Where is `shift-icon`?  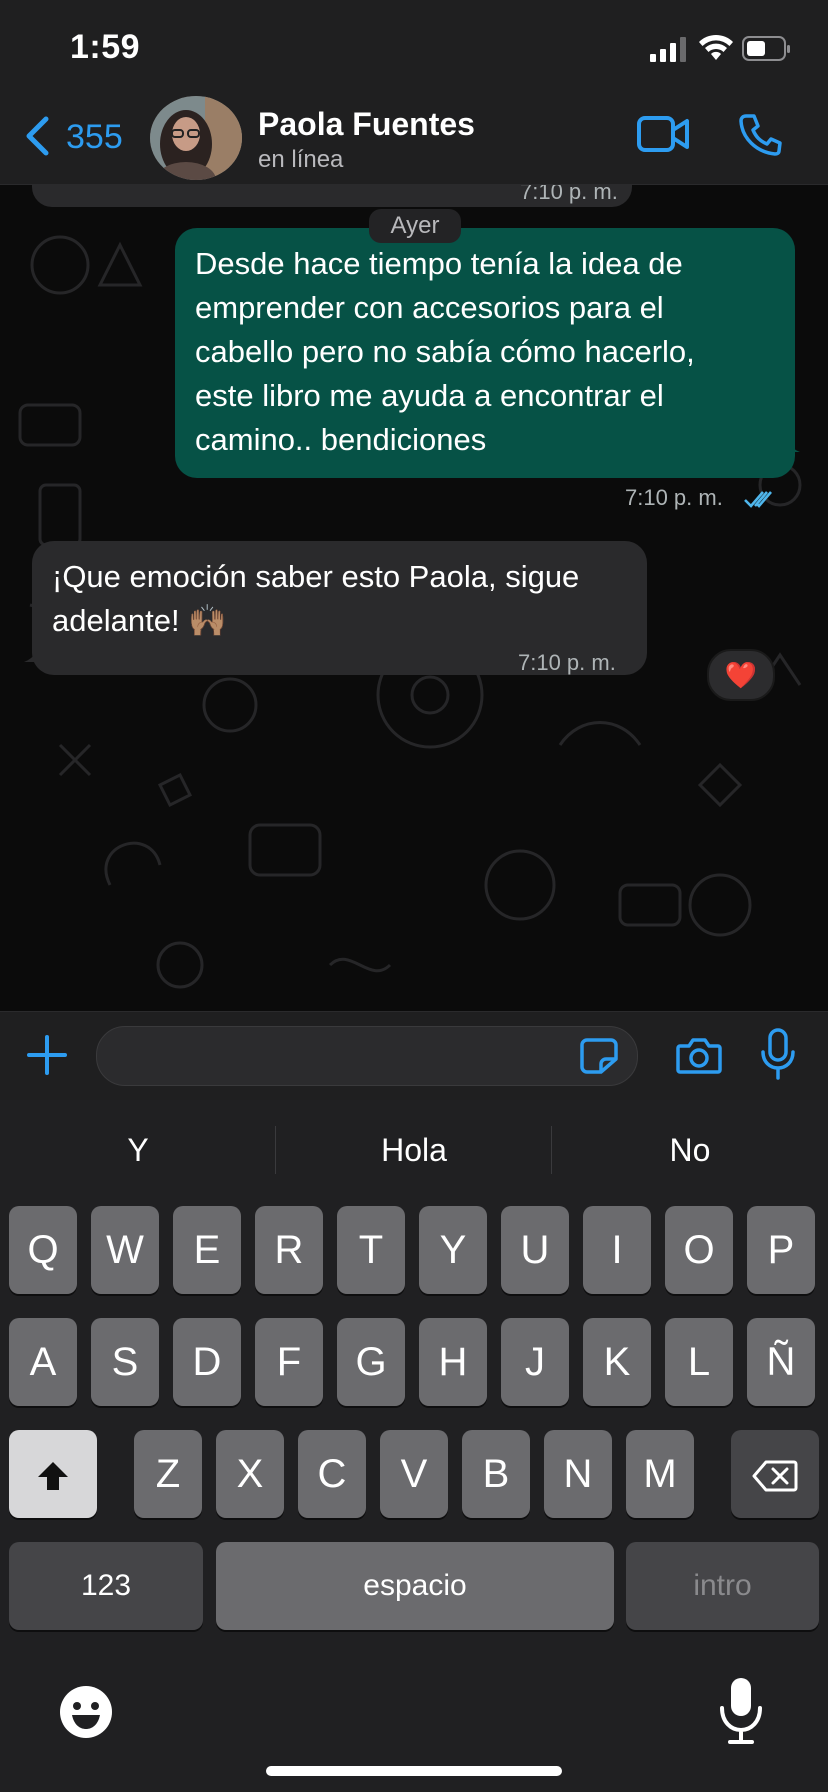 shift-icon is located at coordinates (53, 1474).